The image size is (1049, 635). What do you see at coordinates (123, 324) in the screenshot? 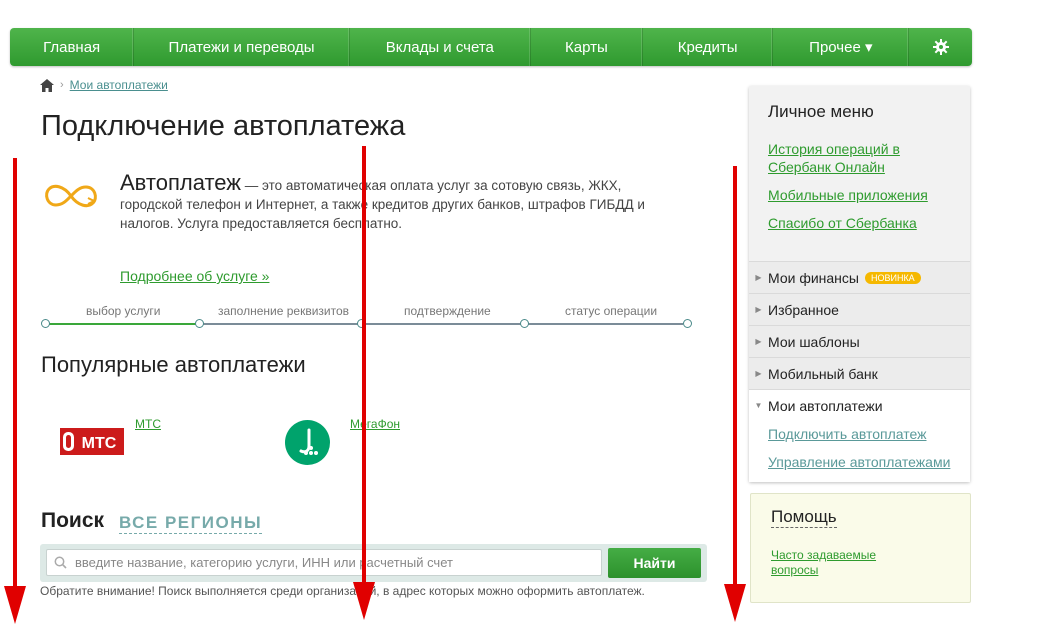
I see `step-line-completed` at bounding box center [123, 324].